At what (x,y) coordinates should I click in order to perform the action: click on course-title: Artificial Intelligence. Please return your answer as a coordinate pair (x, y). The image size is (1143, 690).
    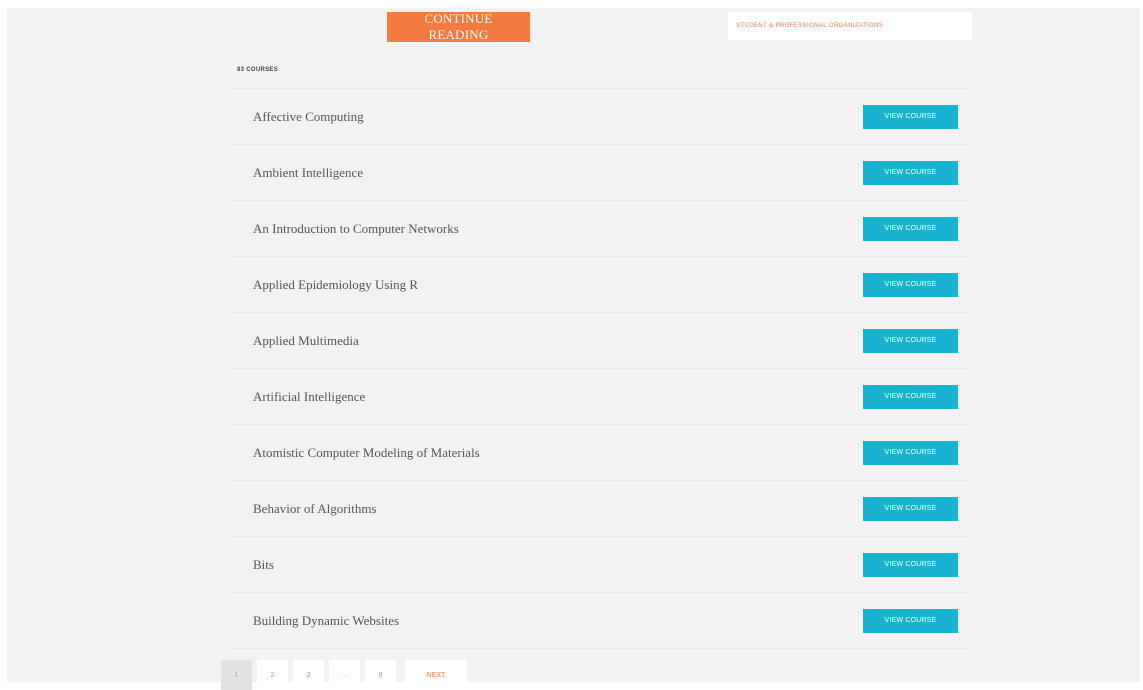
    Looking at the image, I should click on (309, 397).